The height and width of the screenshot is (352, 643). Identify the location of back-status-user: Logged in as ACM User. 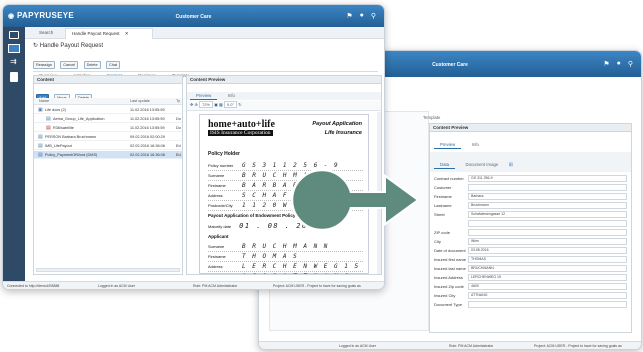
(357, 345).